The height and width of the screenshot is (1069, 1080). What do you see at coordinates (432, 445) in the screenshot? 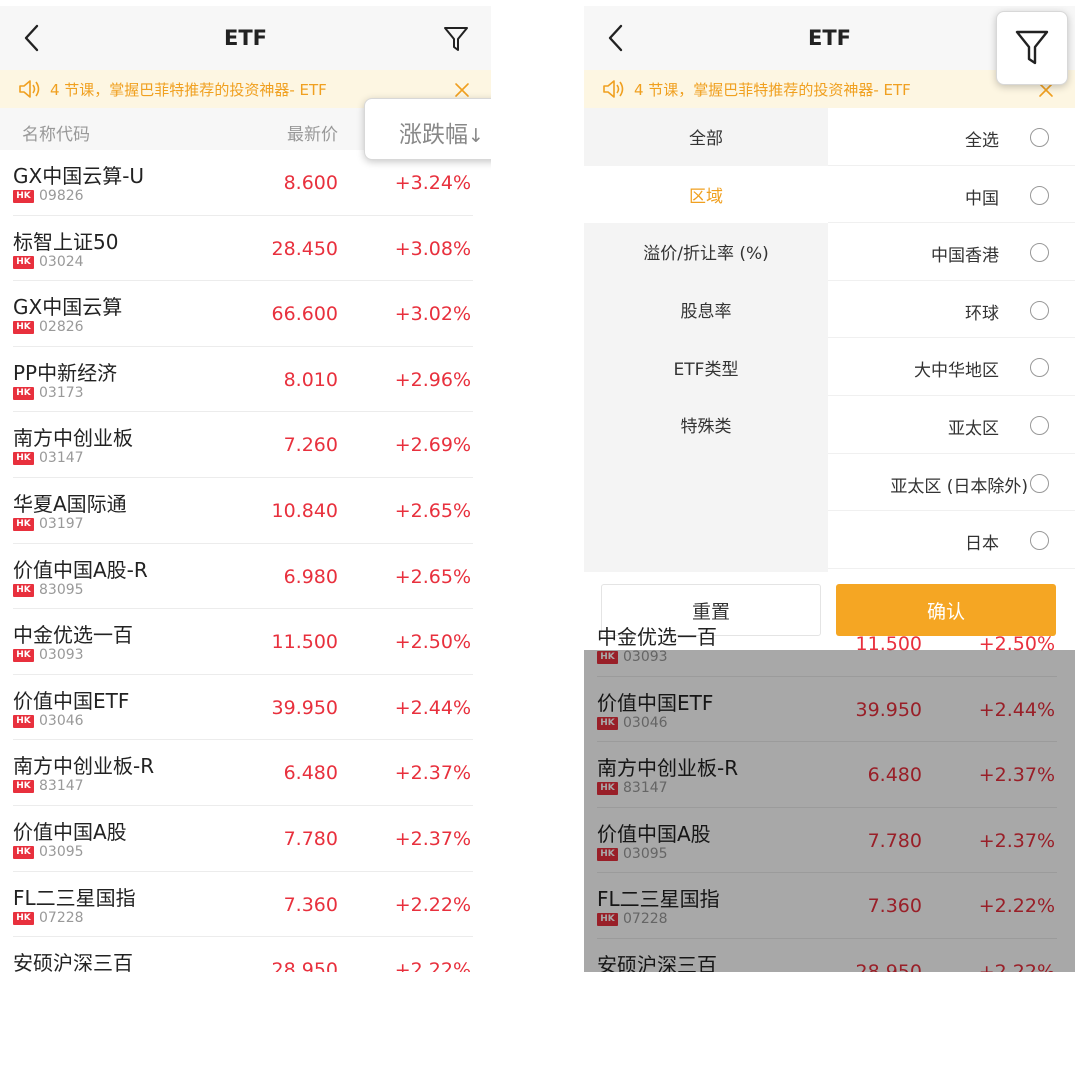
I see `etf-change: +2.69%` at bounding box center [432, 445].